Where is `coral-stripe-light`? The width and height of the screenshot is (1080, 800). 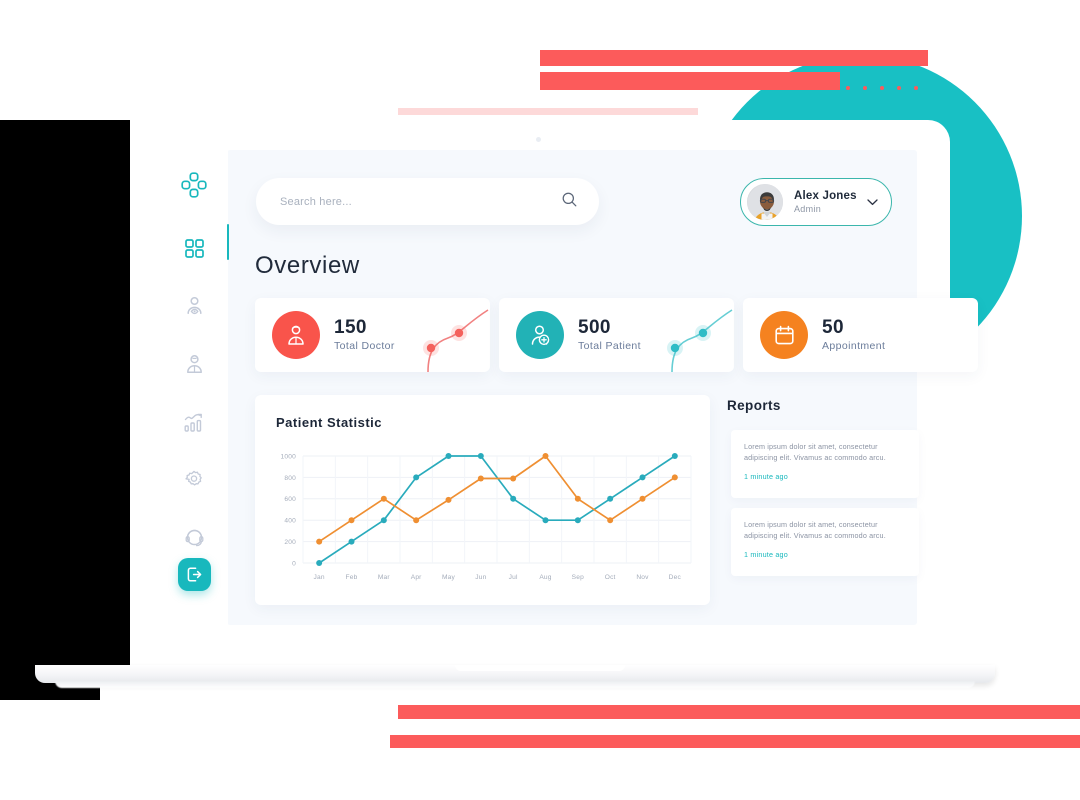
coral-stripe-light is located at coordinates (548, 111).